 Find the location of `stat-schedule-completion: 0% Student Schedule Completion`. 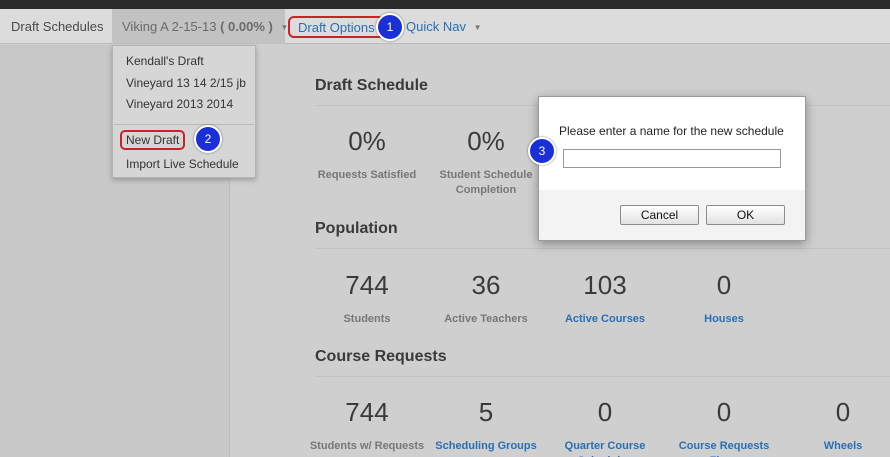

stat-schedule-completion: 0% Student Schedule Completion is located at coordinates (486, 162).